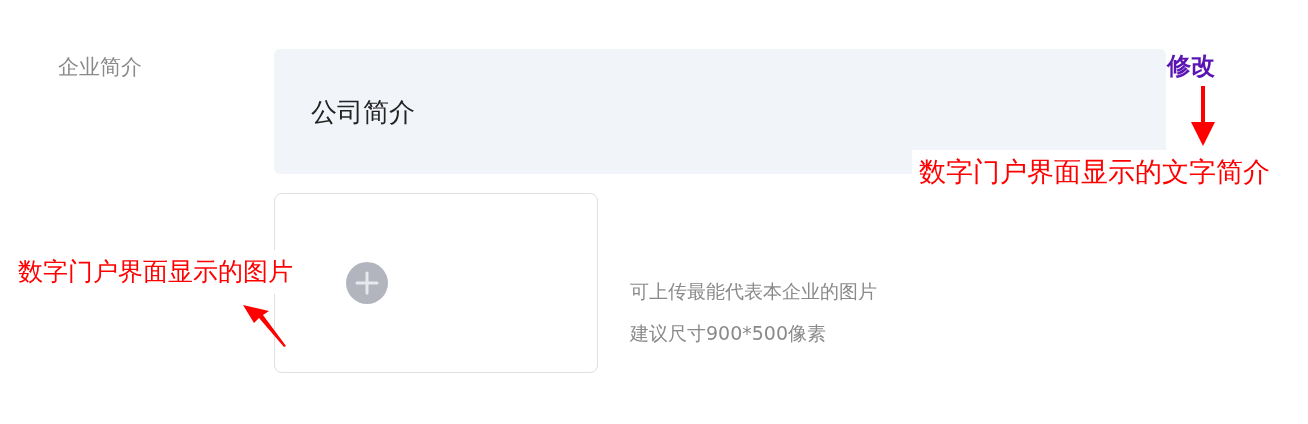 The height and width of the screenshot is (424, 1308). What do you see at coordinates (1191, 66) in the screenshot?
I see `annotation-title: 修改` at bounding box center [1191, 66].